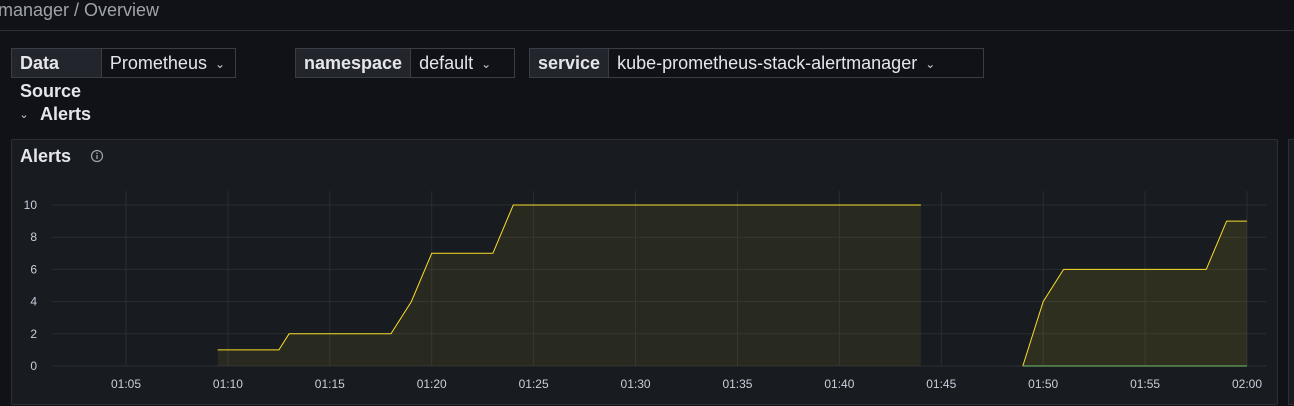 The width and height of the screenshot is (1294, 406). I want to click on variable-namespace: namespace default ⌄, so click(405, 63).